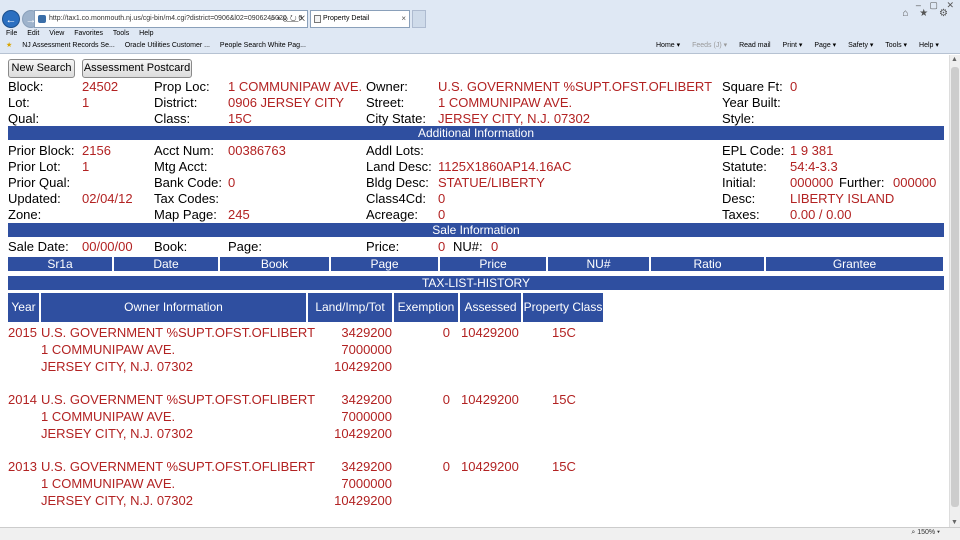  Describe the element at coordinates (182, 86) in the screenshot. I see `prop-loc-label: Prop Loc:` at that location.